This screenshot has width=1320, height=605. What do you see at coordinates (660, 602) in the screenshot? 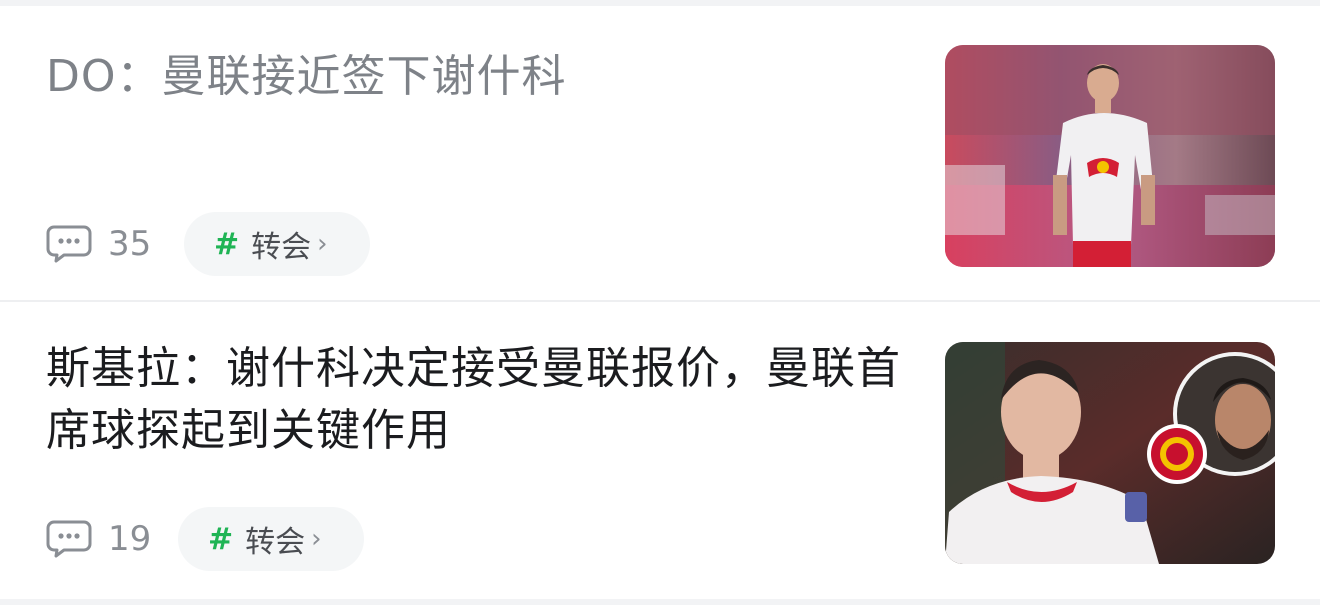
I see `bottom-separator` at bounding box center [660, 602].